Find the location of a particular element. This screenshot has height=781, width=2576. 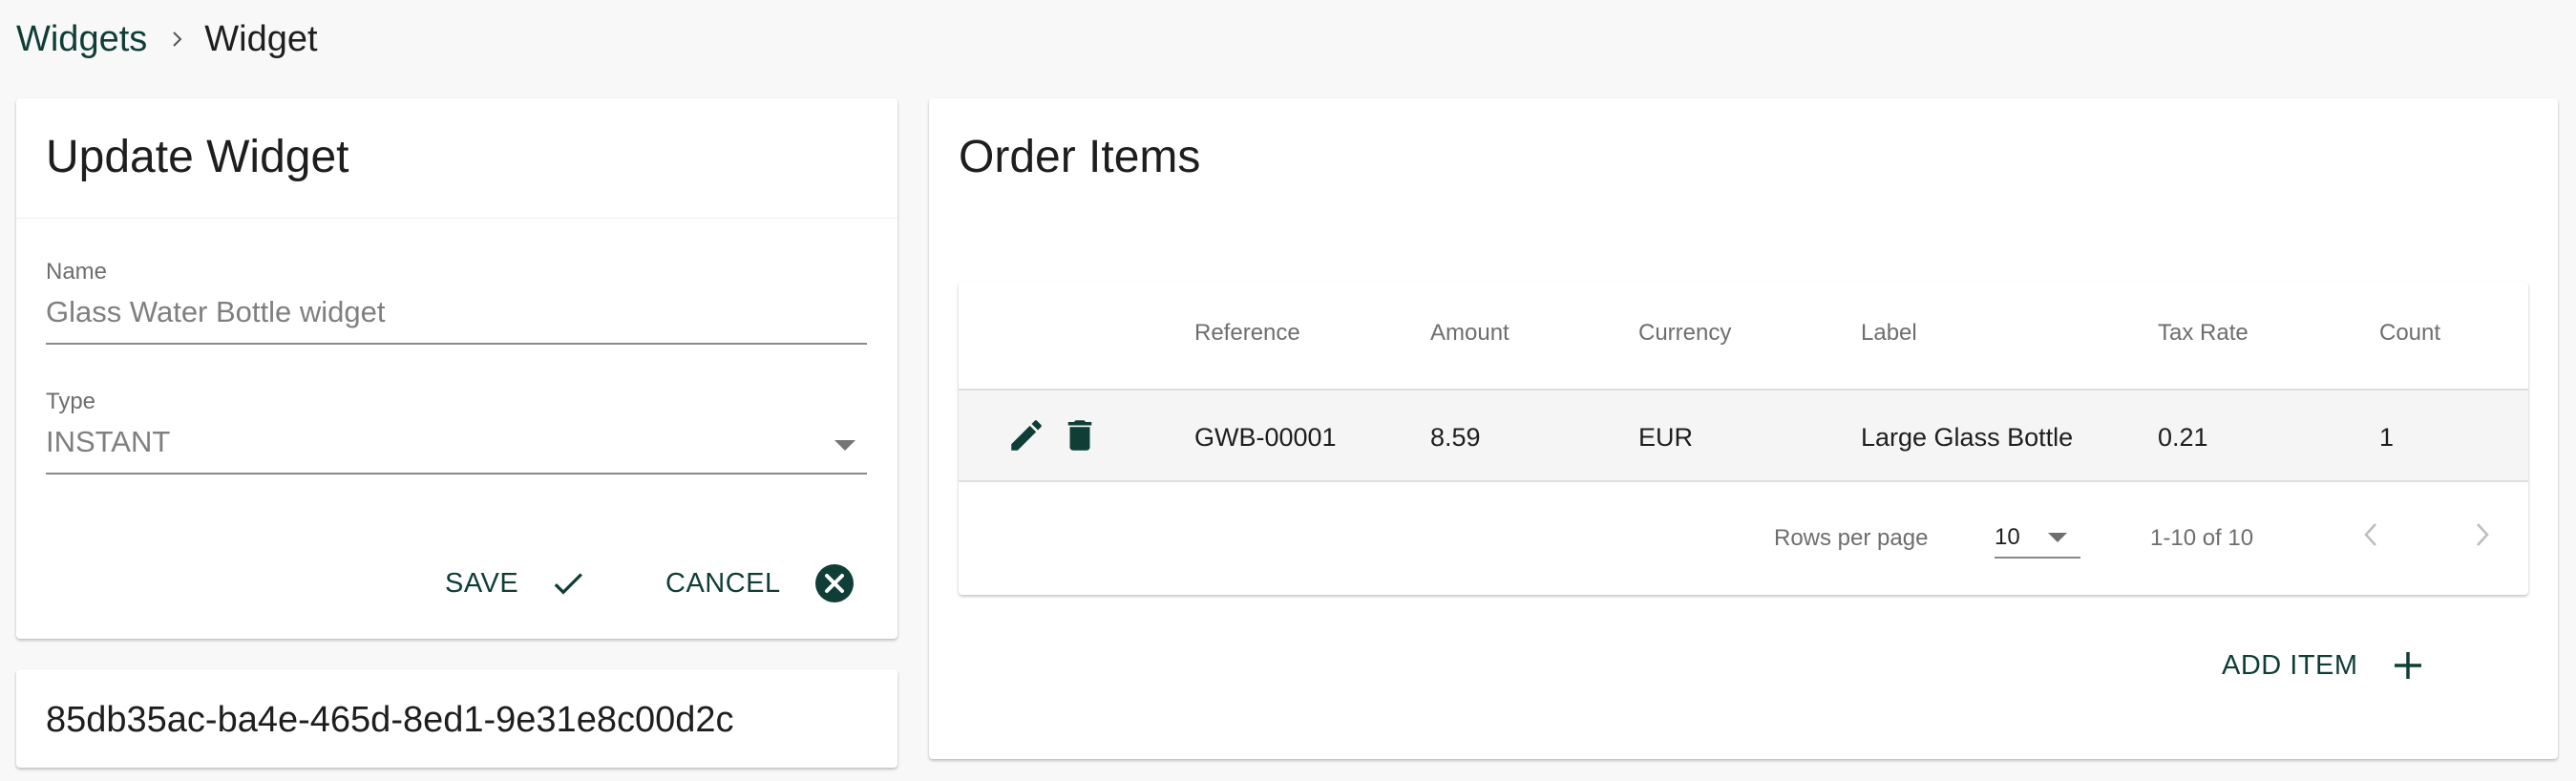

column-header-amount: Amount is located at coordinates (1470, 333).